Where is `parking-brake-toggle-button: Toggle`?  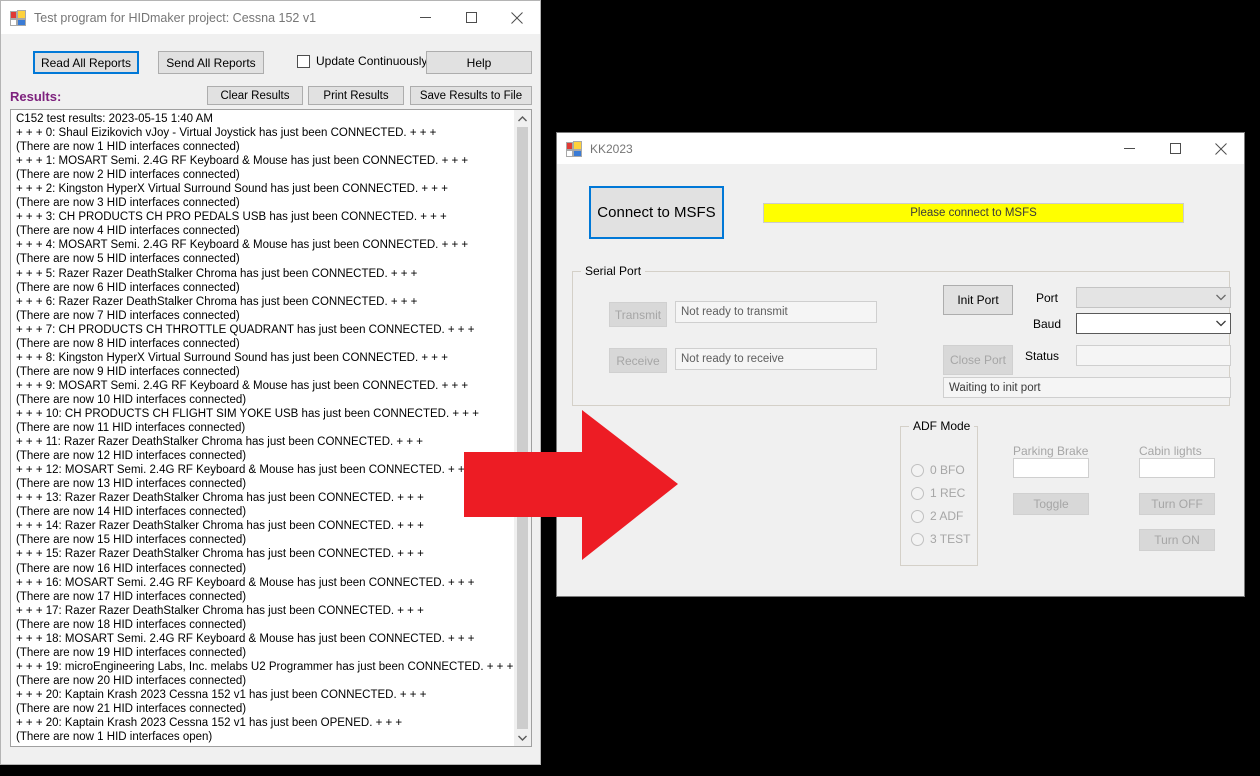
parking-brake-toggle-button: Toggle is located at coordinates (1051, 504).